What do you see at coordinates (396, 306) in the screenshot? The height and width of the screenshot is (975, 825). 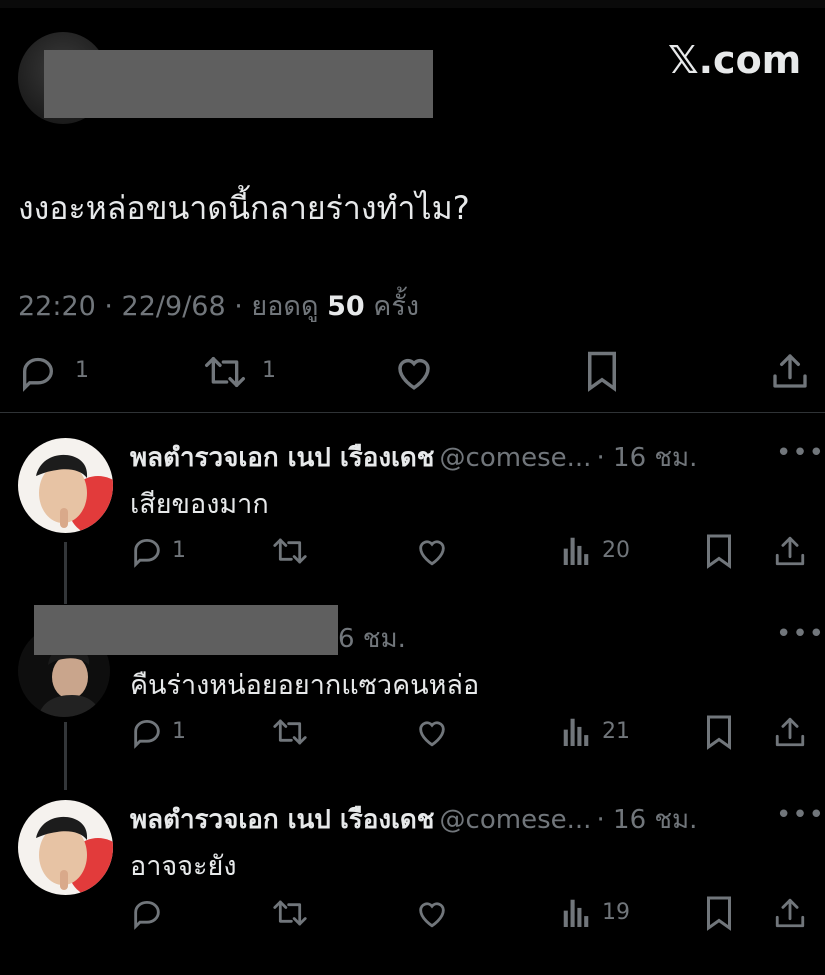 I see `tweet-views-unit: ครั้ง` at bounding box center [396, 306].